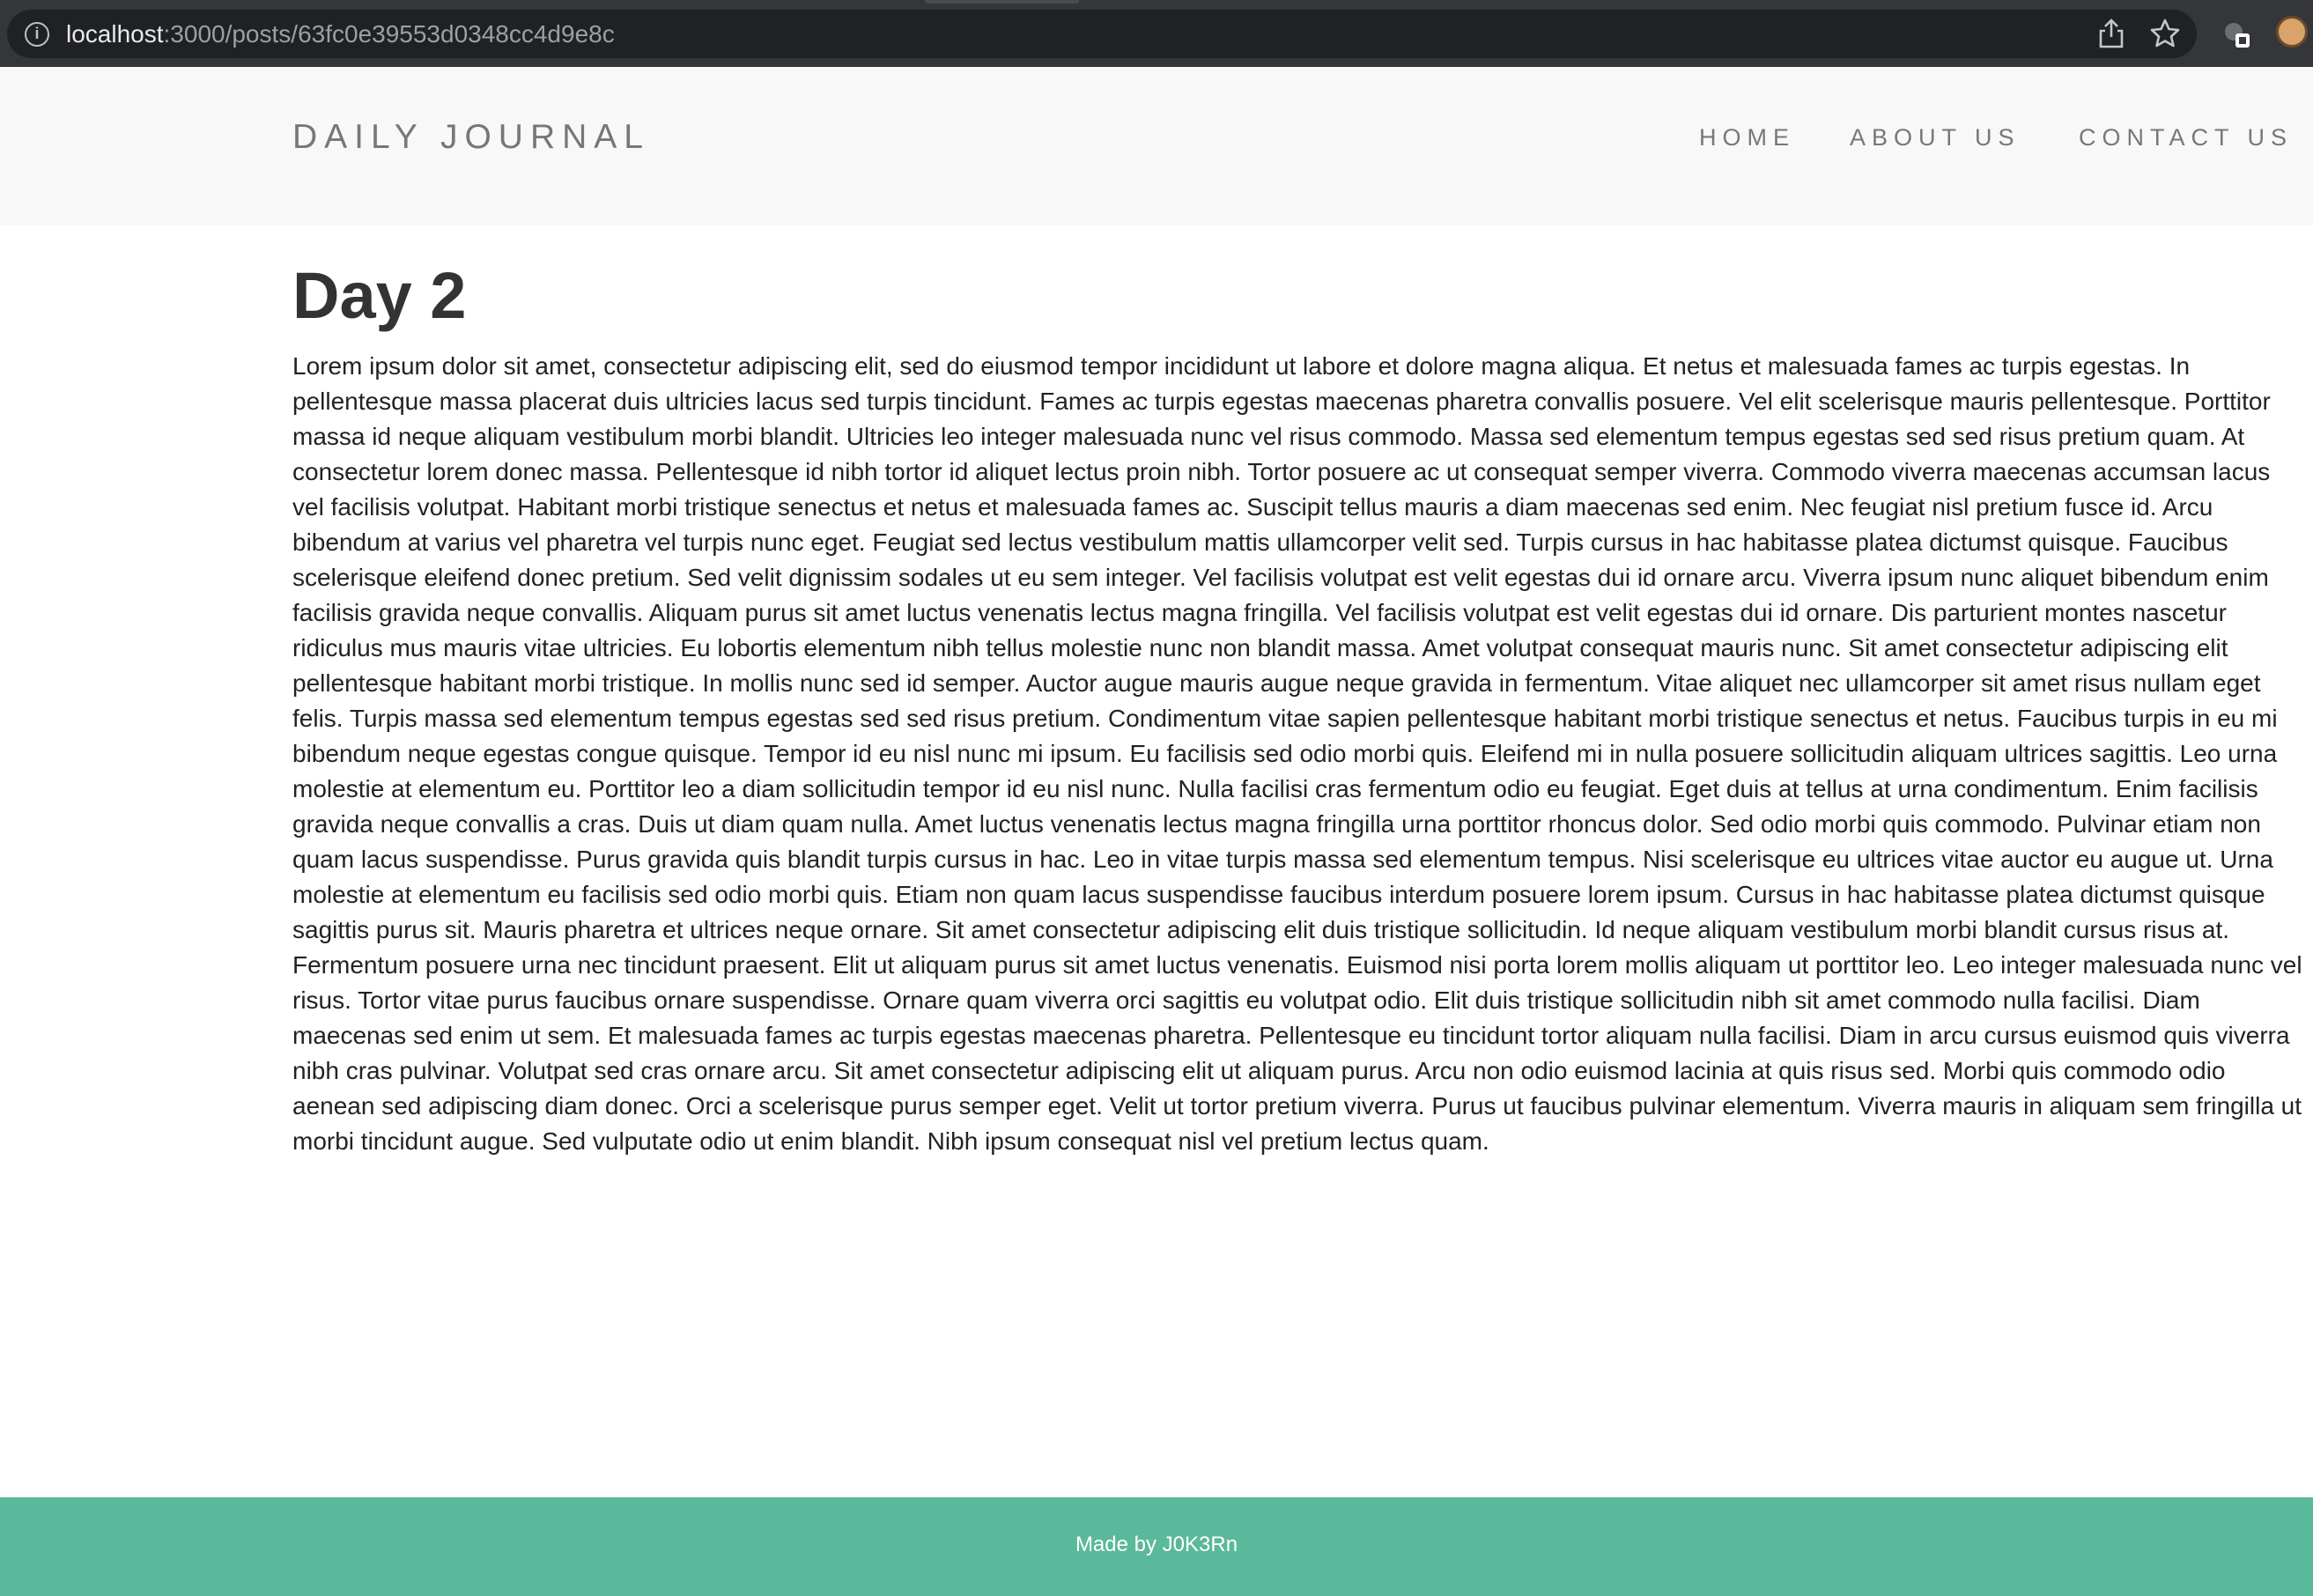 This screenshot has height=1596, width=2313. Describe the element at coordinates (471, 137) in the screenshot. I see `brand-logo-link: DAILY JOURNAL` at that location.